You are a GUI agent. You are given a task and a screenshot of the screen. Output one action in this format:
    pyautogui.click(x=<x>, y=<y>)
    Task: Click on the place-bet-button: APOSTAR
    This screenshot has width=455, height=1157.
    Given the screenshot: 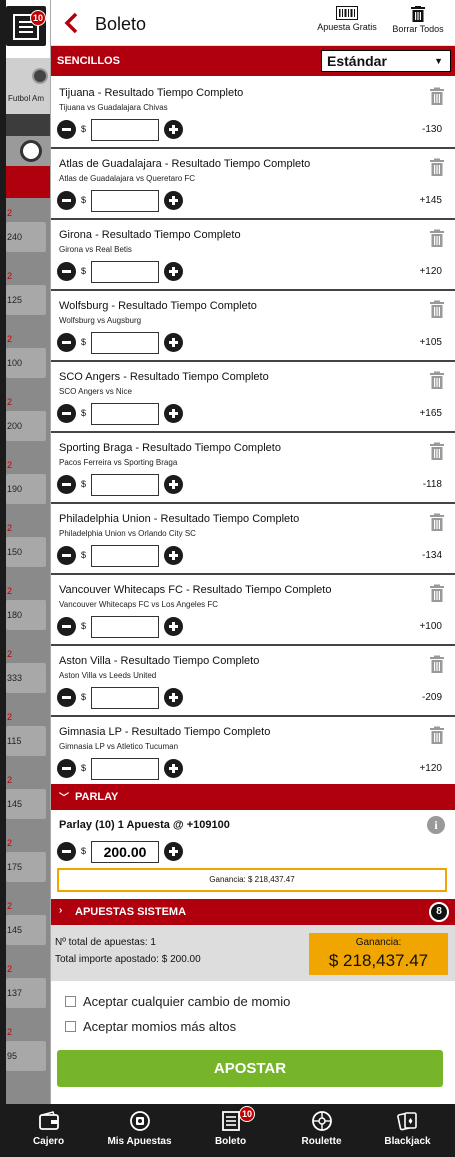 What is the action you would take?
    pyautogui.click(x=250, y=1068)
    